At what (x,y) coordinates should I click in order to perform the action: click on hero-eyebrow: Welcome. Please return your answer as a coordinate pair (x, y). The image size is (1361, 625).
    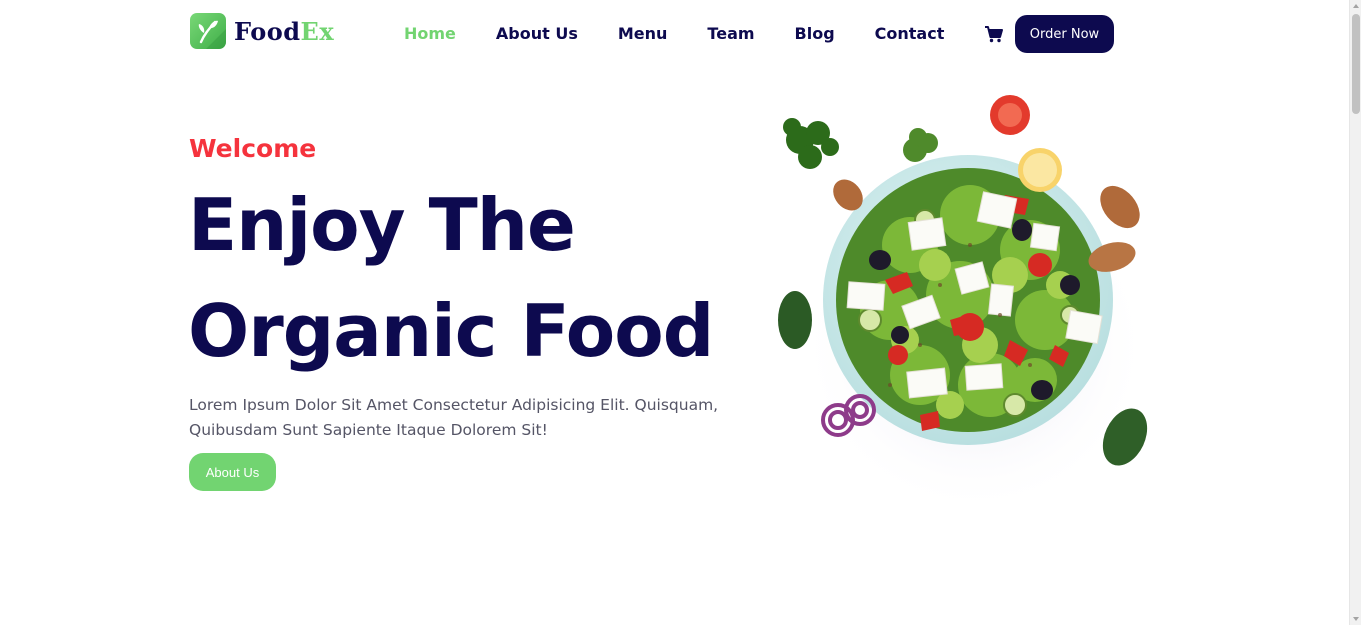
    Looking at the image, I should click on (253, 148).